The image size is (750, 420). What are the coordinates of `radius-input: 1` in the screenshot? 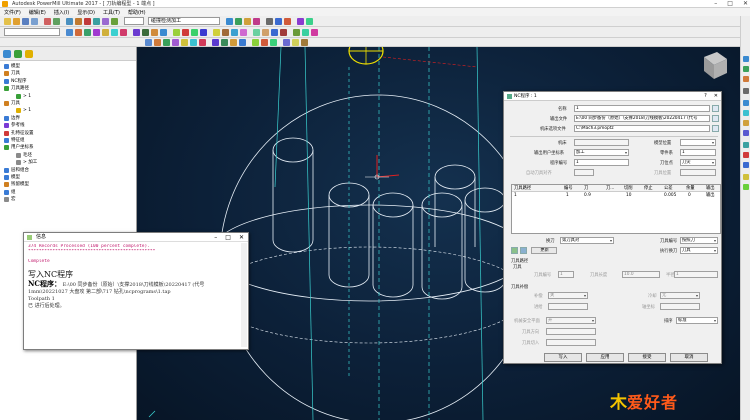 It's located at (696, 274).